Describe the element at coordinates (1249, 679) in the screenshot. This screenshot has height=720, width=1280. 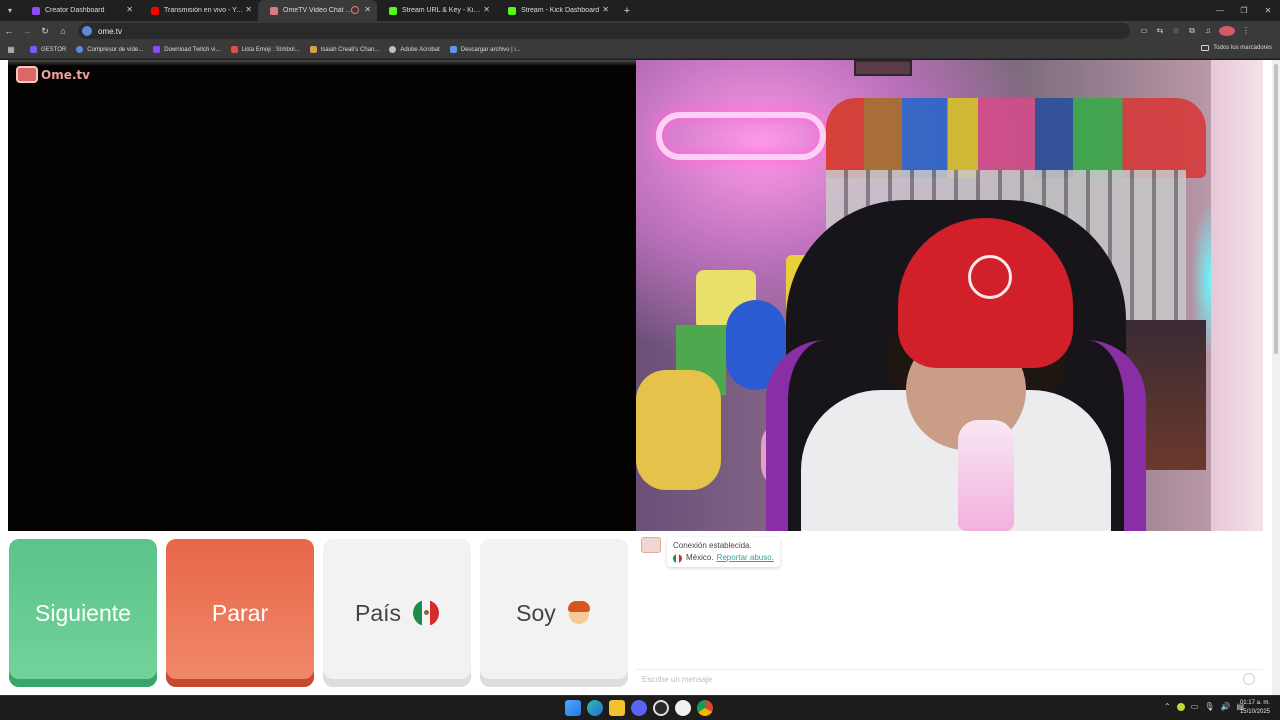
I see `emoji-icon` at that location.